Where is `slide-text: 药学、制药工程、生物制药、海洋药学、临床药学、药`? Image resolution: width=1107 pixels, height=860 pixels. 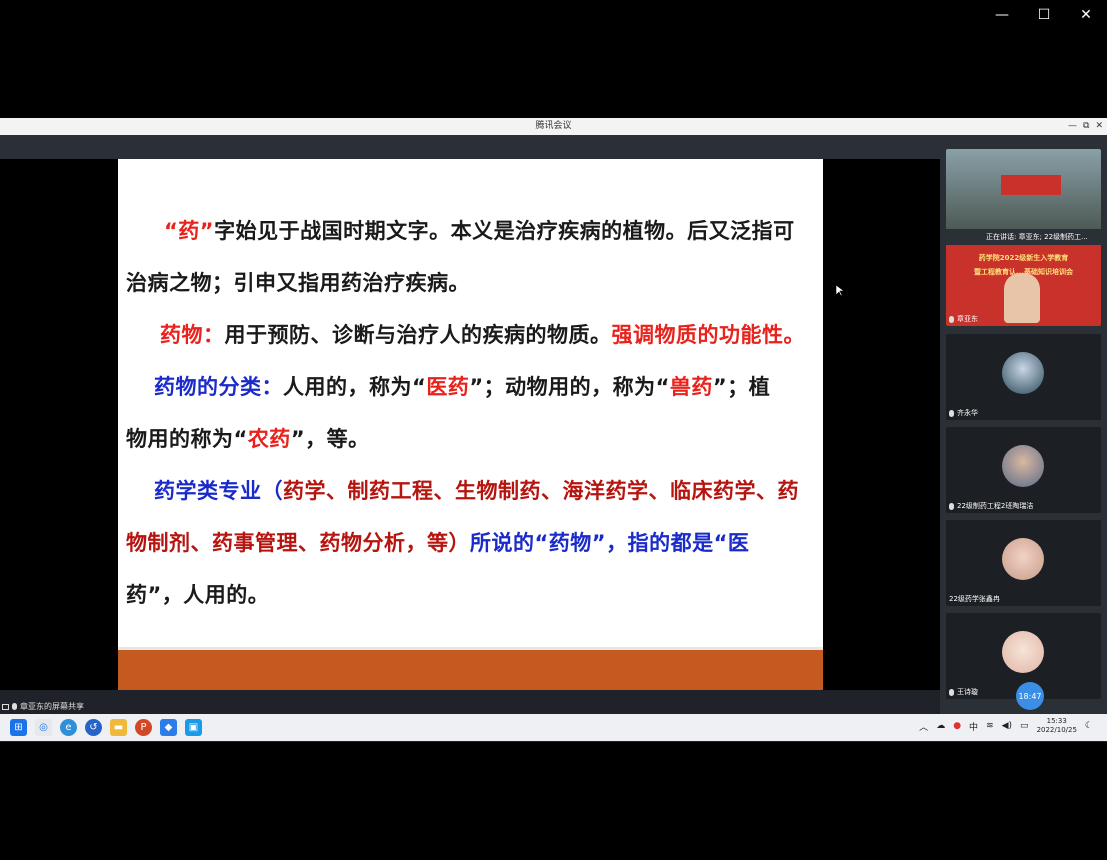
slide-text: 药学、制药工程、生物制药、海洋药学、临床药学、药 is located at coordinates (541, 491).